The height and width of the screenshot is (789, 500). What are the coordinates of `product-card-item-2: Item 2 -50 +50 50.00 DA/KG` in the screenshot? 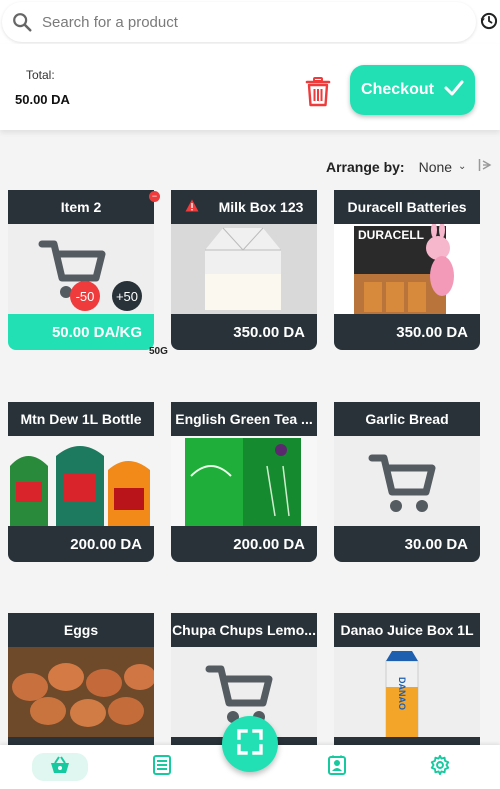 It's located at (81, 270).